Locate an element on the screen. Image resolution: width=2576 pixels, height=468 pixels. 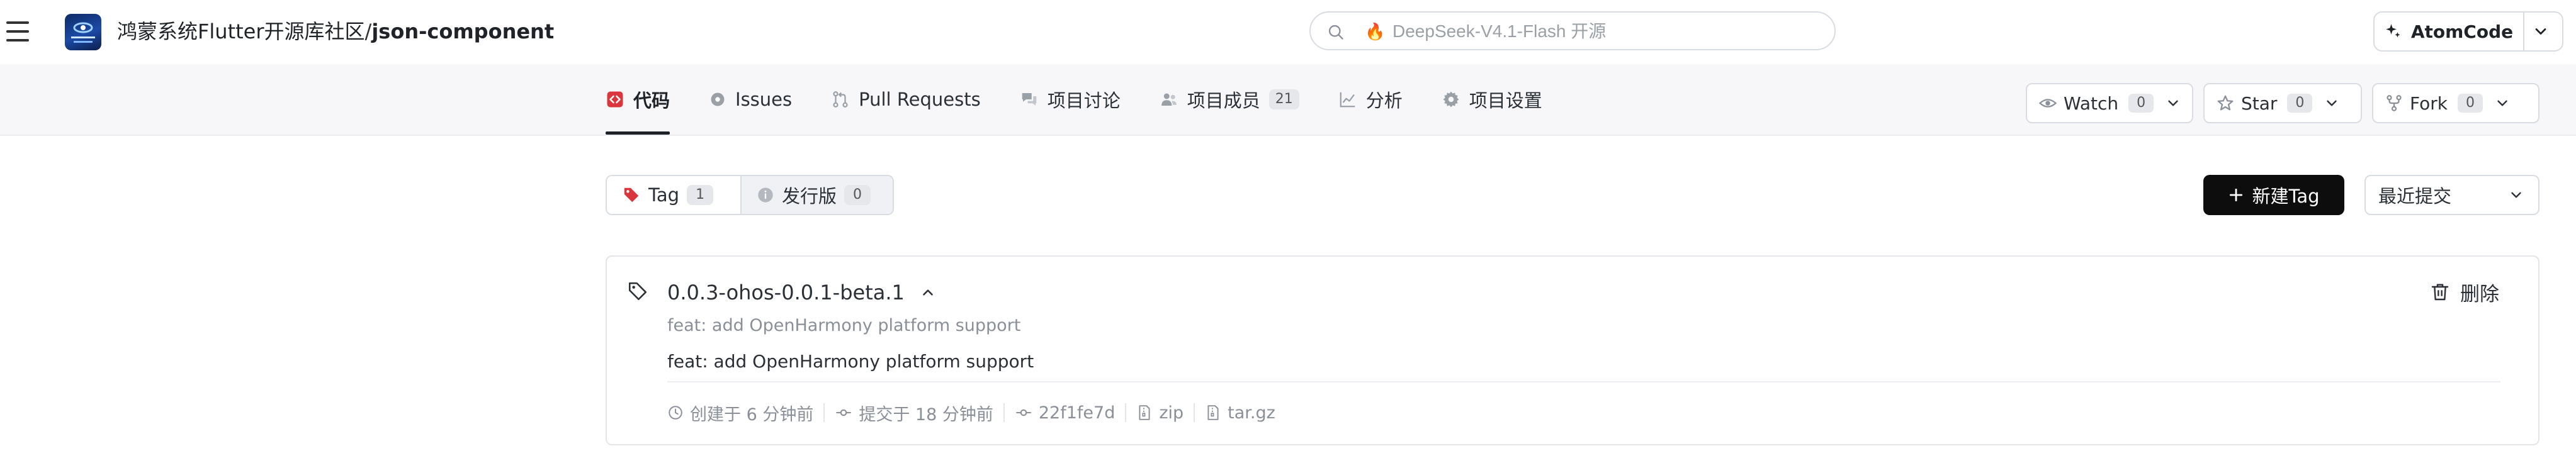
repo-name-link: json-component is located at coordinates (462, 31).